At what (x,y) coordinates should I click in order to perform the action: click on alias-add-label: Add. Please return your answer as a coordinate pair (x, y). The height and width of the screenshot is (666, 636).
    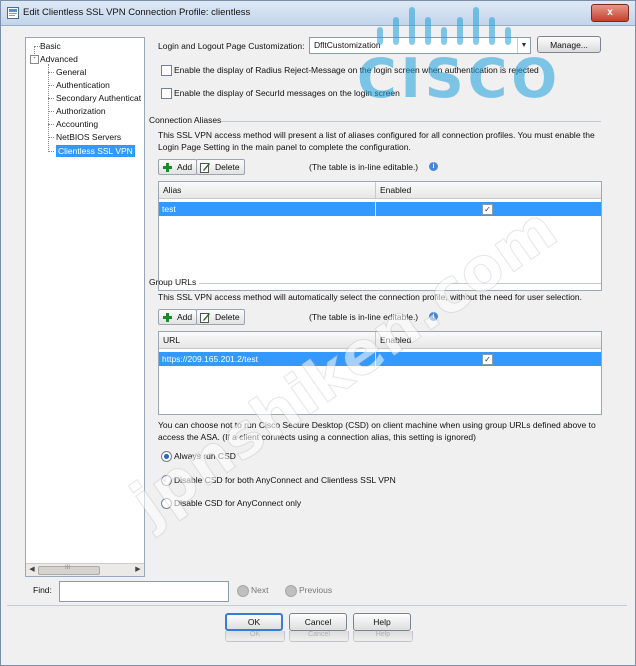
    Looking at the image, I should click on (185, 167).